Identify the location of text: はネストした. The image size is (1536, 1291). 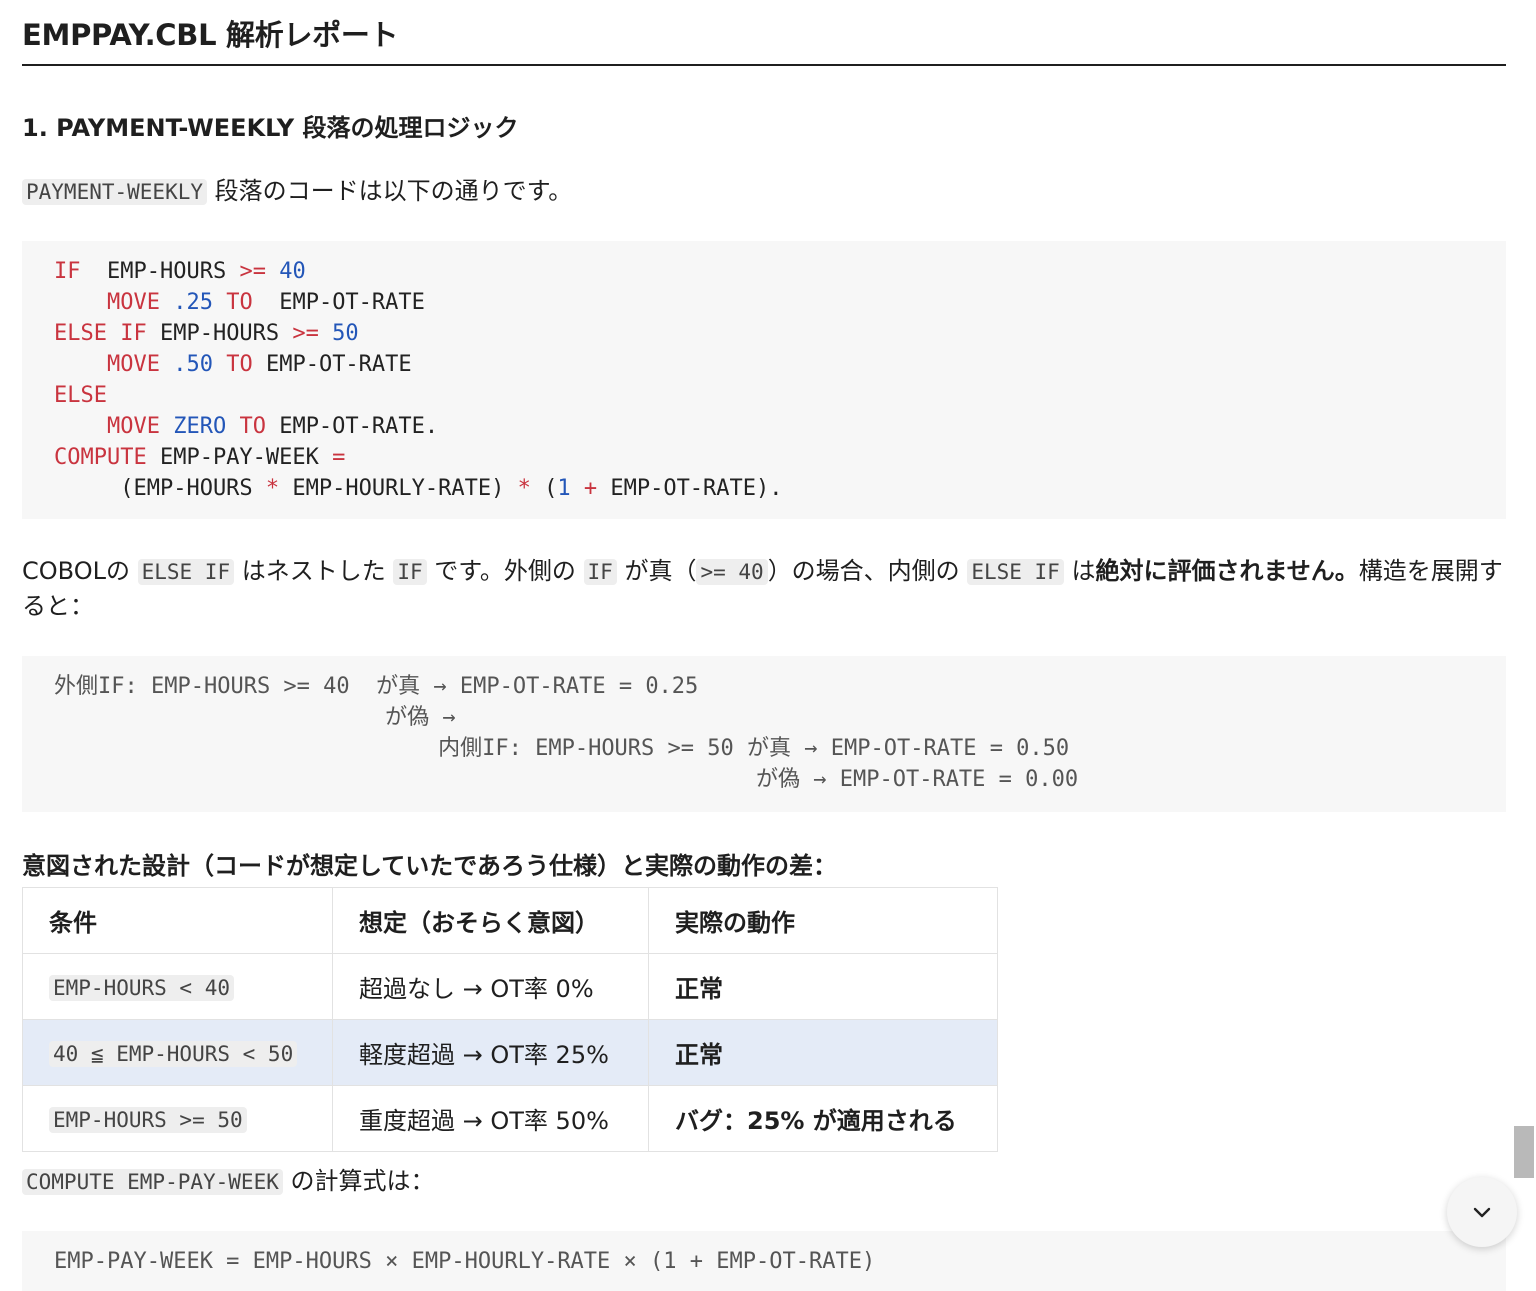
(314, 571).